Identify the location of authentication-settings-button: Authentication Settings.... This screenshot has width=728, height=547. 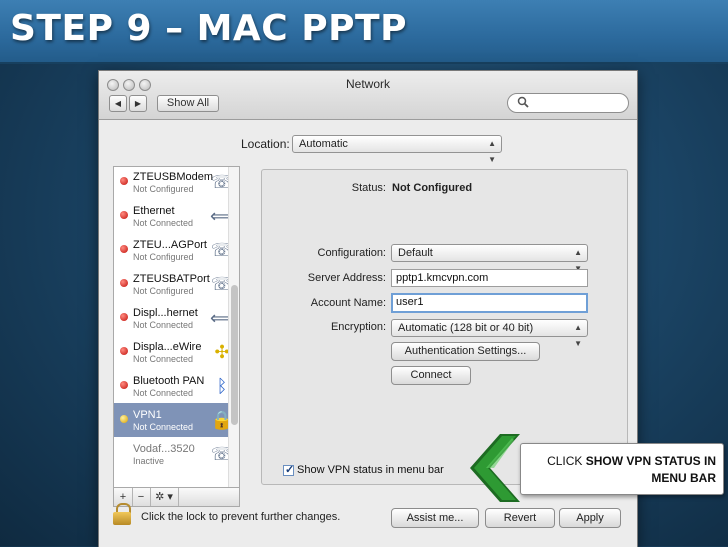
(465, 351).